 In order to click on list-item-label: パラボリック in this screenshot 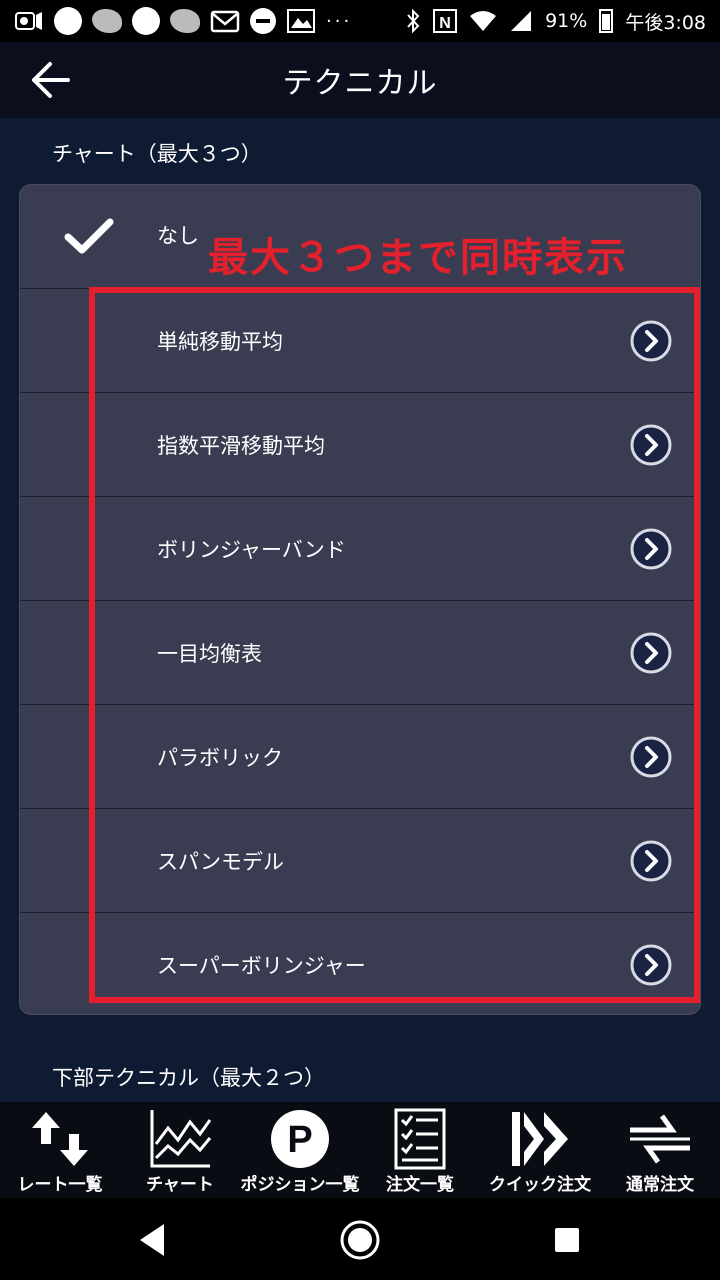, I will do `click(220, 757)`.